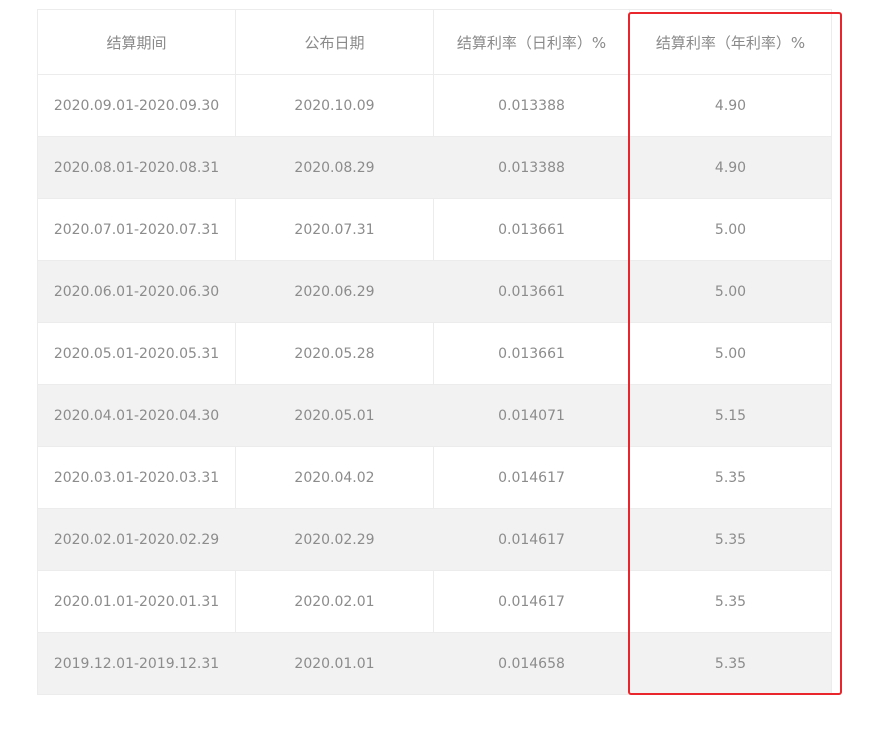 This screenshot has width=889, height=733. I want to click on cell-settlement-period: 2020.09.01-2020.09.30, so click(136, 105).